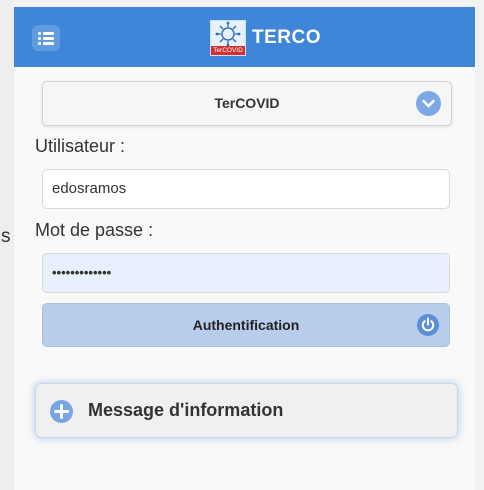  I want to click on left-side-strip: s, so click(7, 245).